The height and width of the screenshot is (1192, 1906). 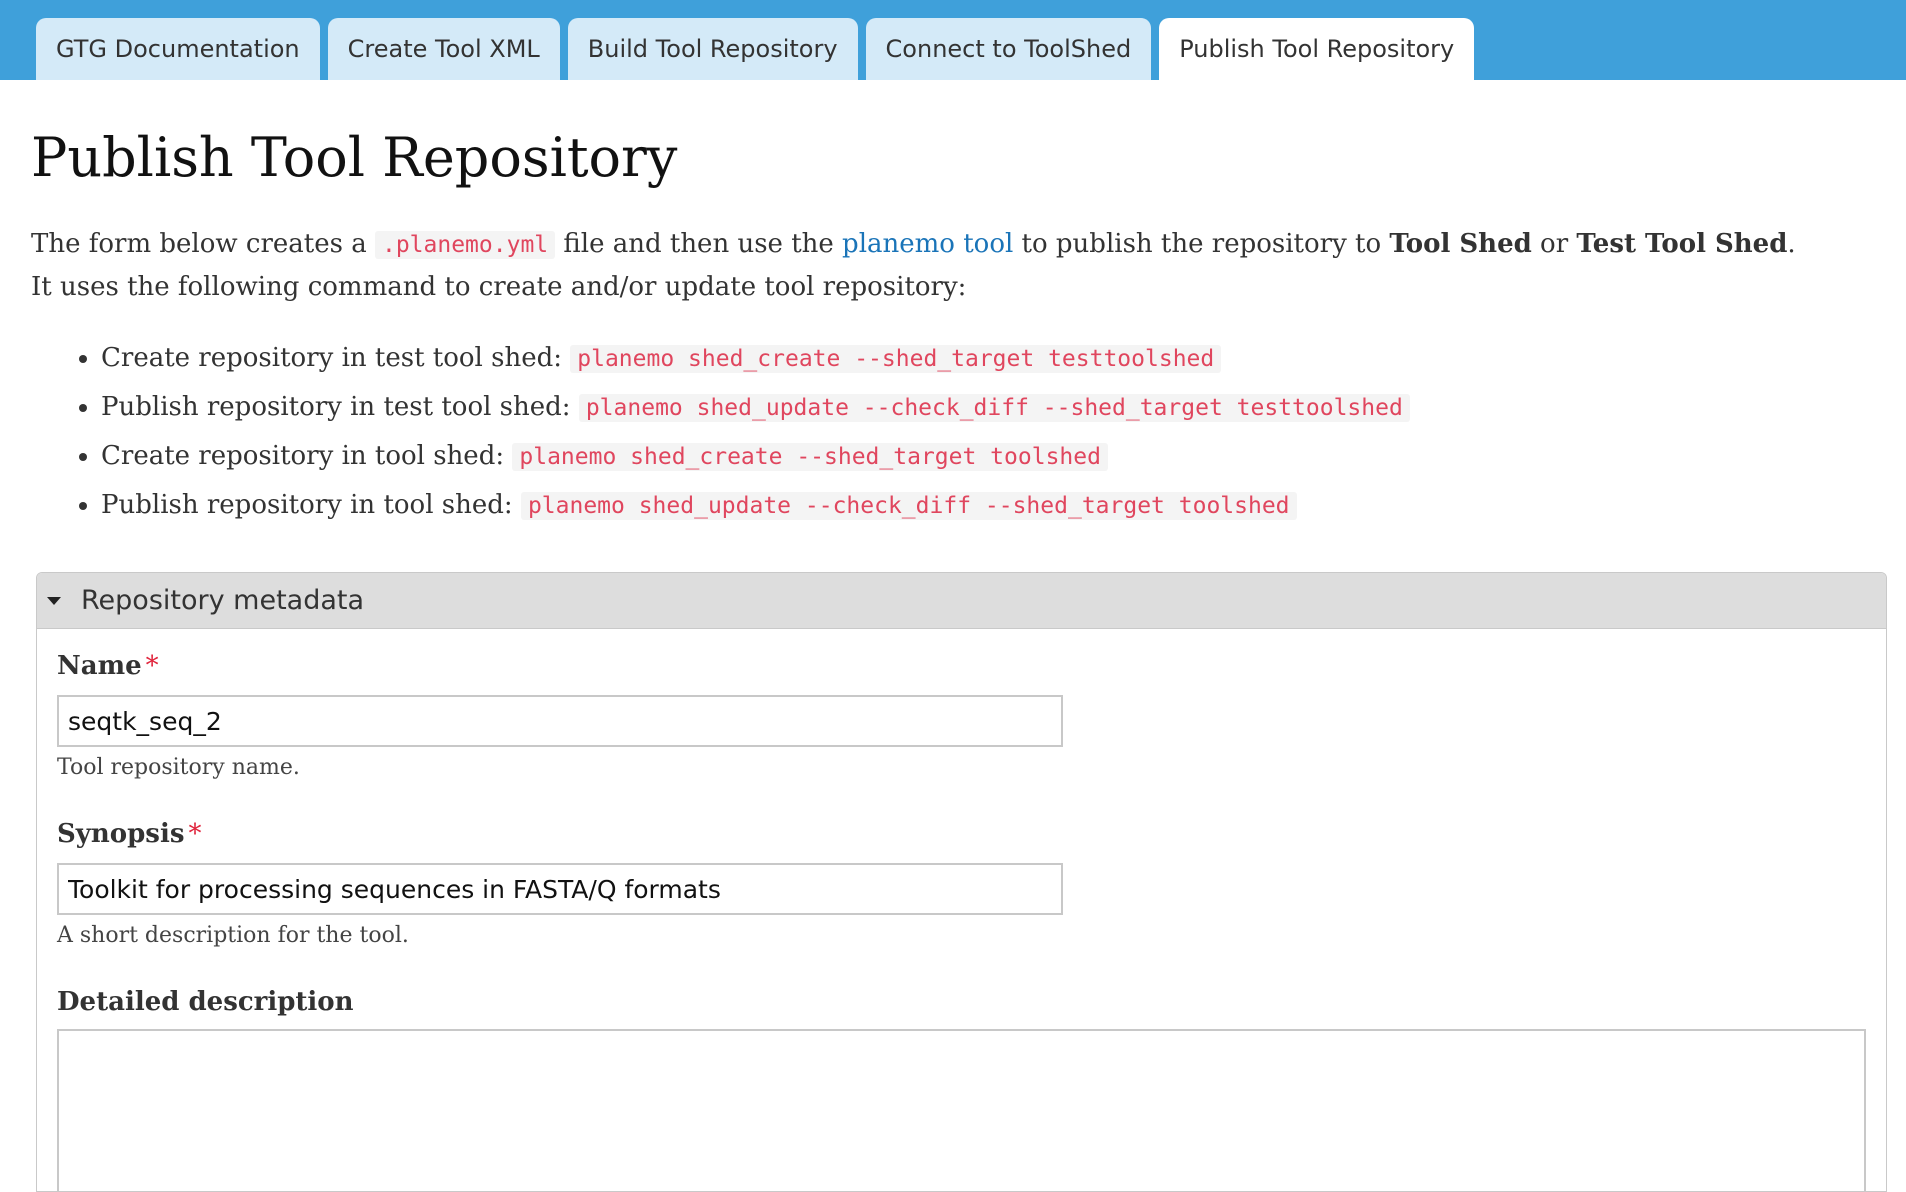 I want to click on command-label: Create repository in tool shed:, so click(x=303, y=456).